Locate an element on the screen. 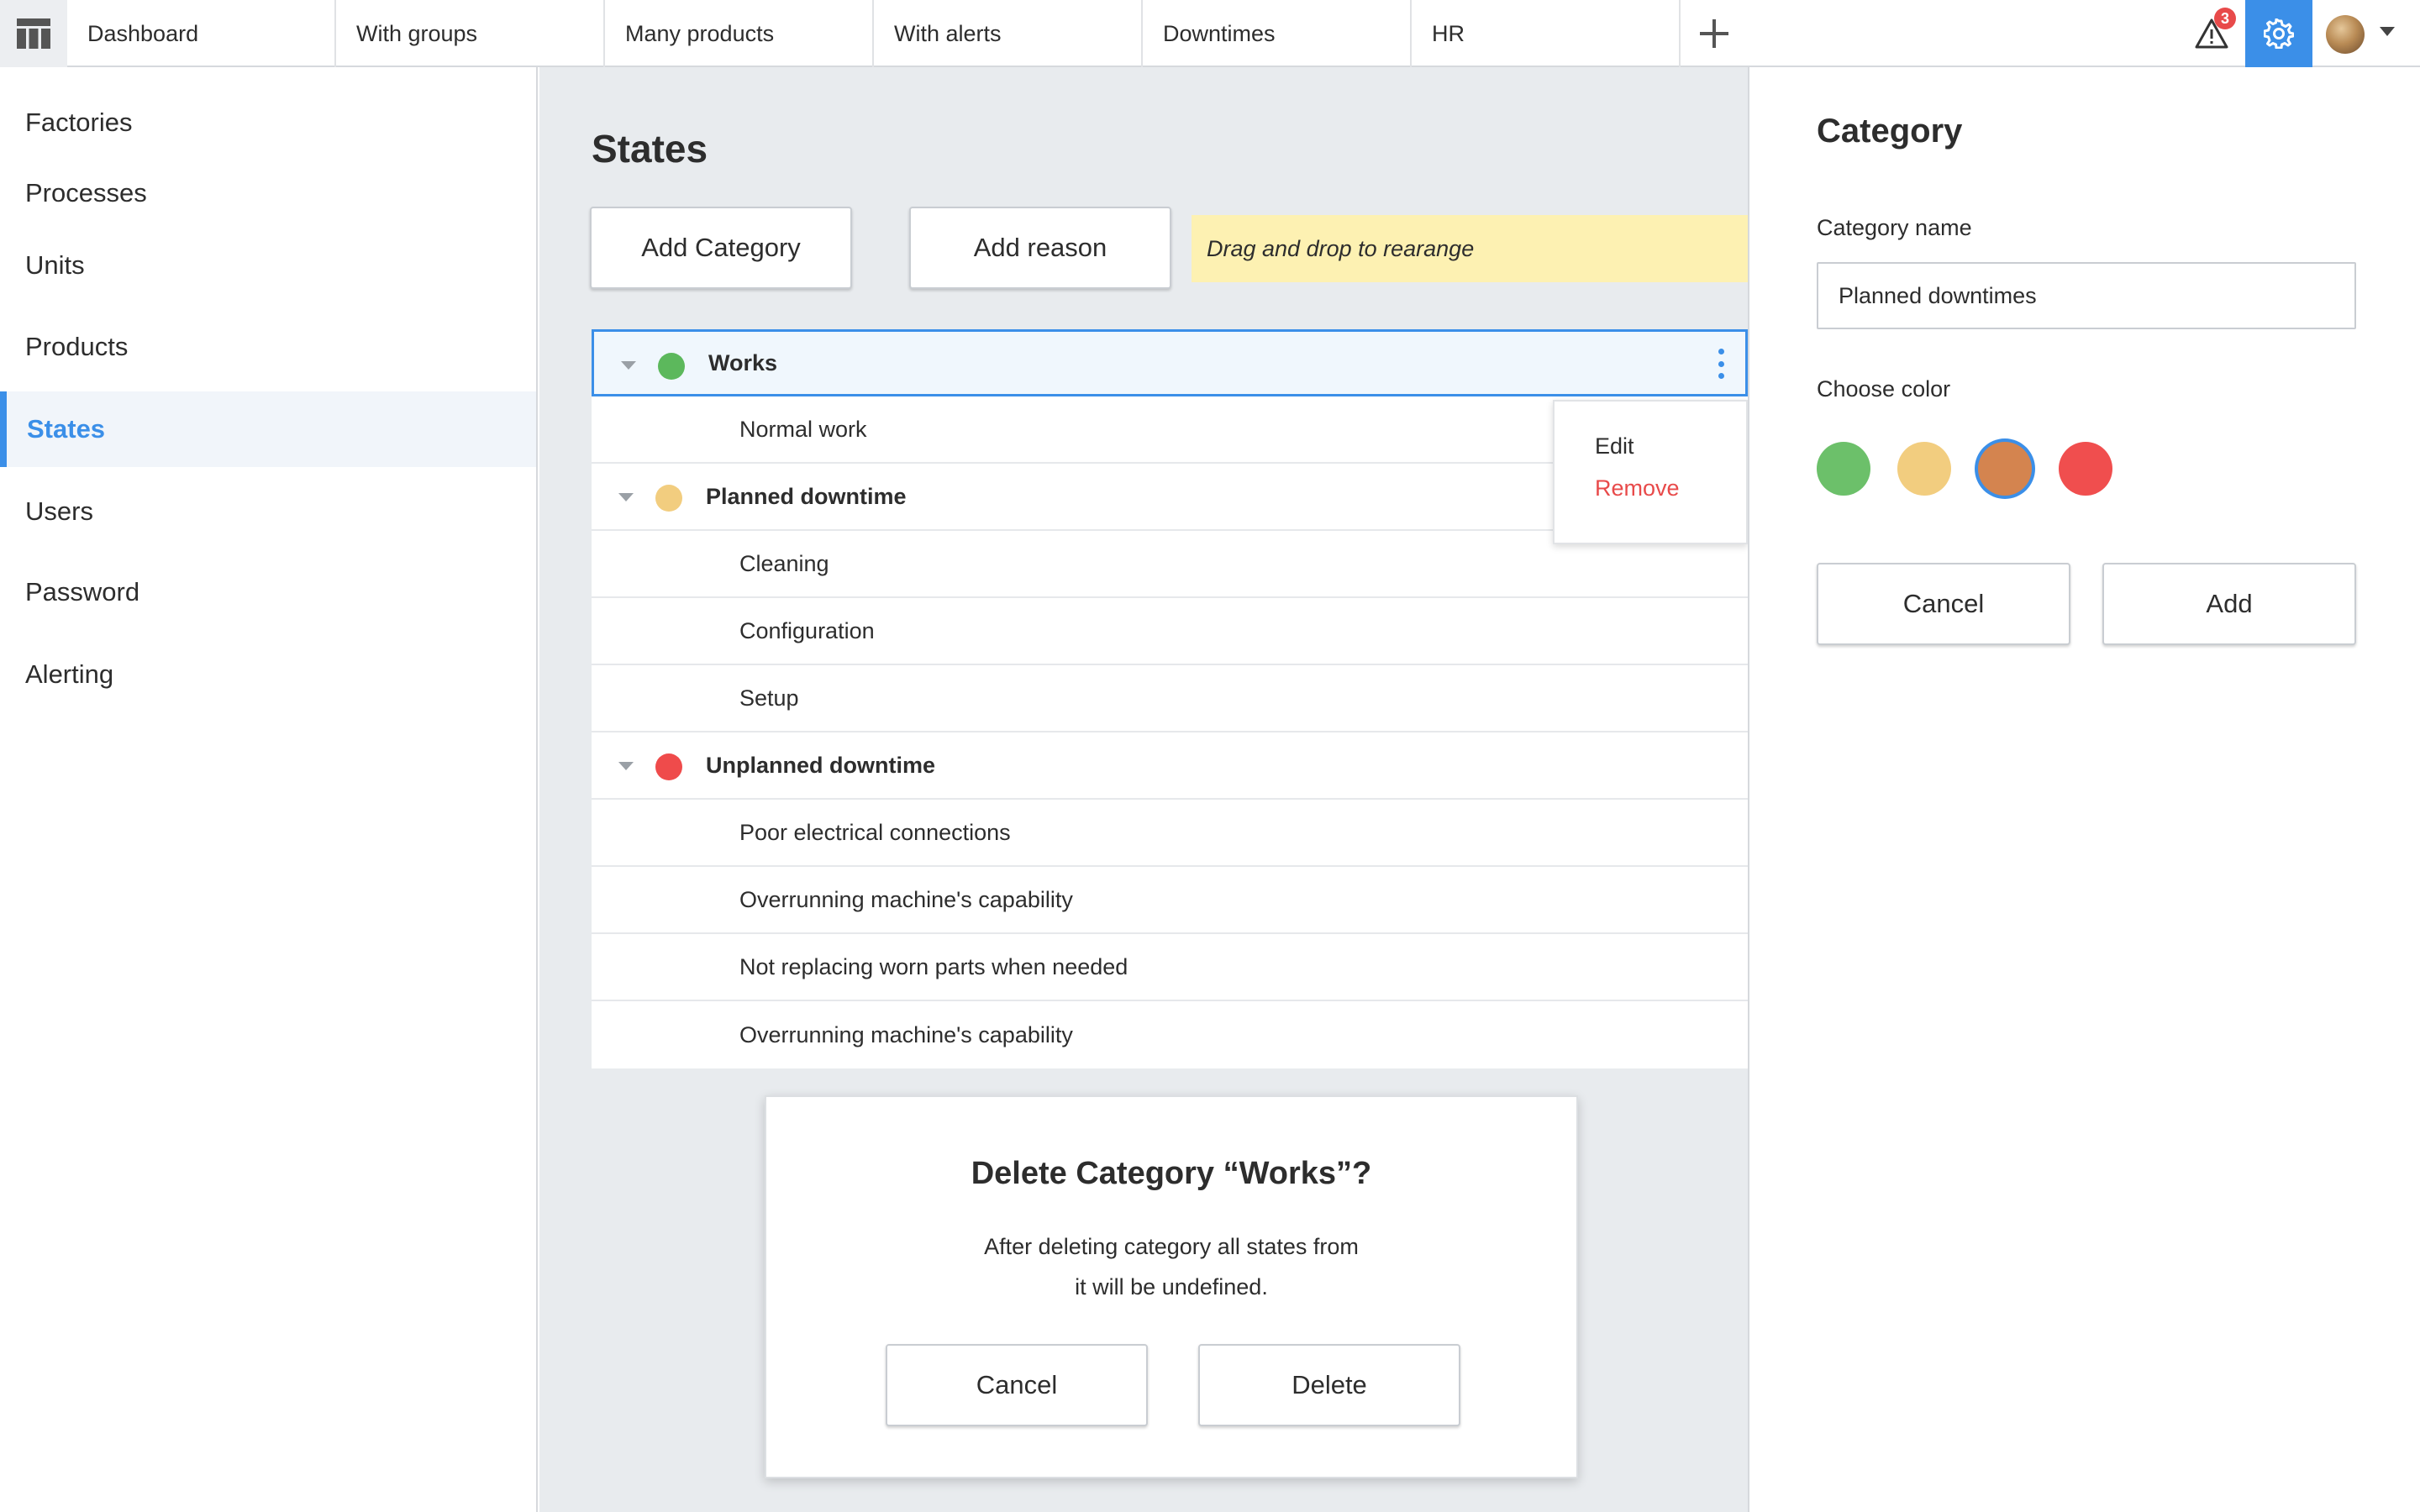  category-name-input: Planned downtimes is located at coordinates (2086, 295).